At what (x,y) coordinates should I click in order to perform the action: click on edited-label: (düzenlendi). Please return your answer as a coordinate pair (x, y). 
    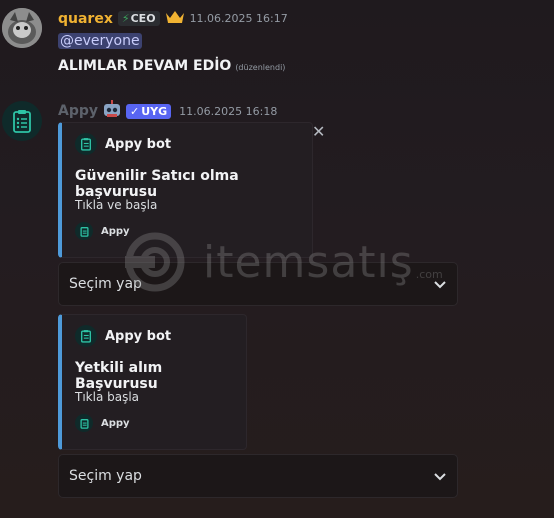
    Looking at the image, I should click on (260, 67).